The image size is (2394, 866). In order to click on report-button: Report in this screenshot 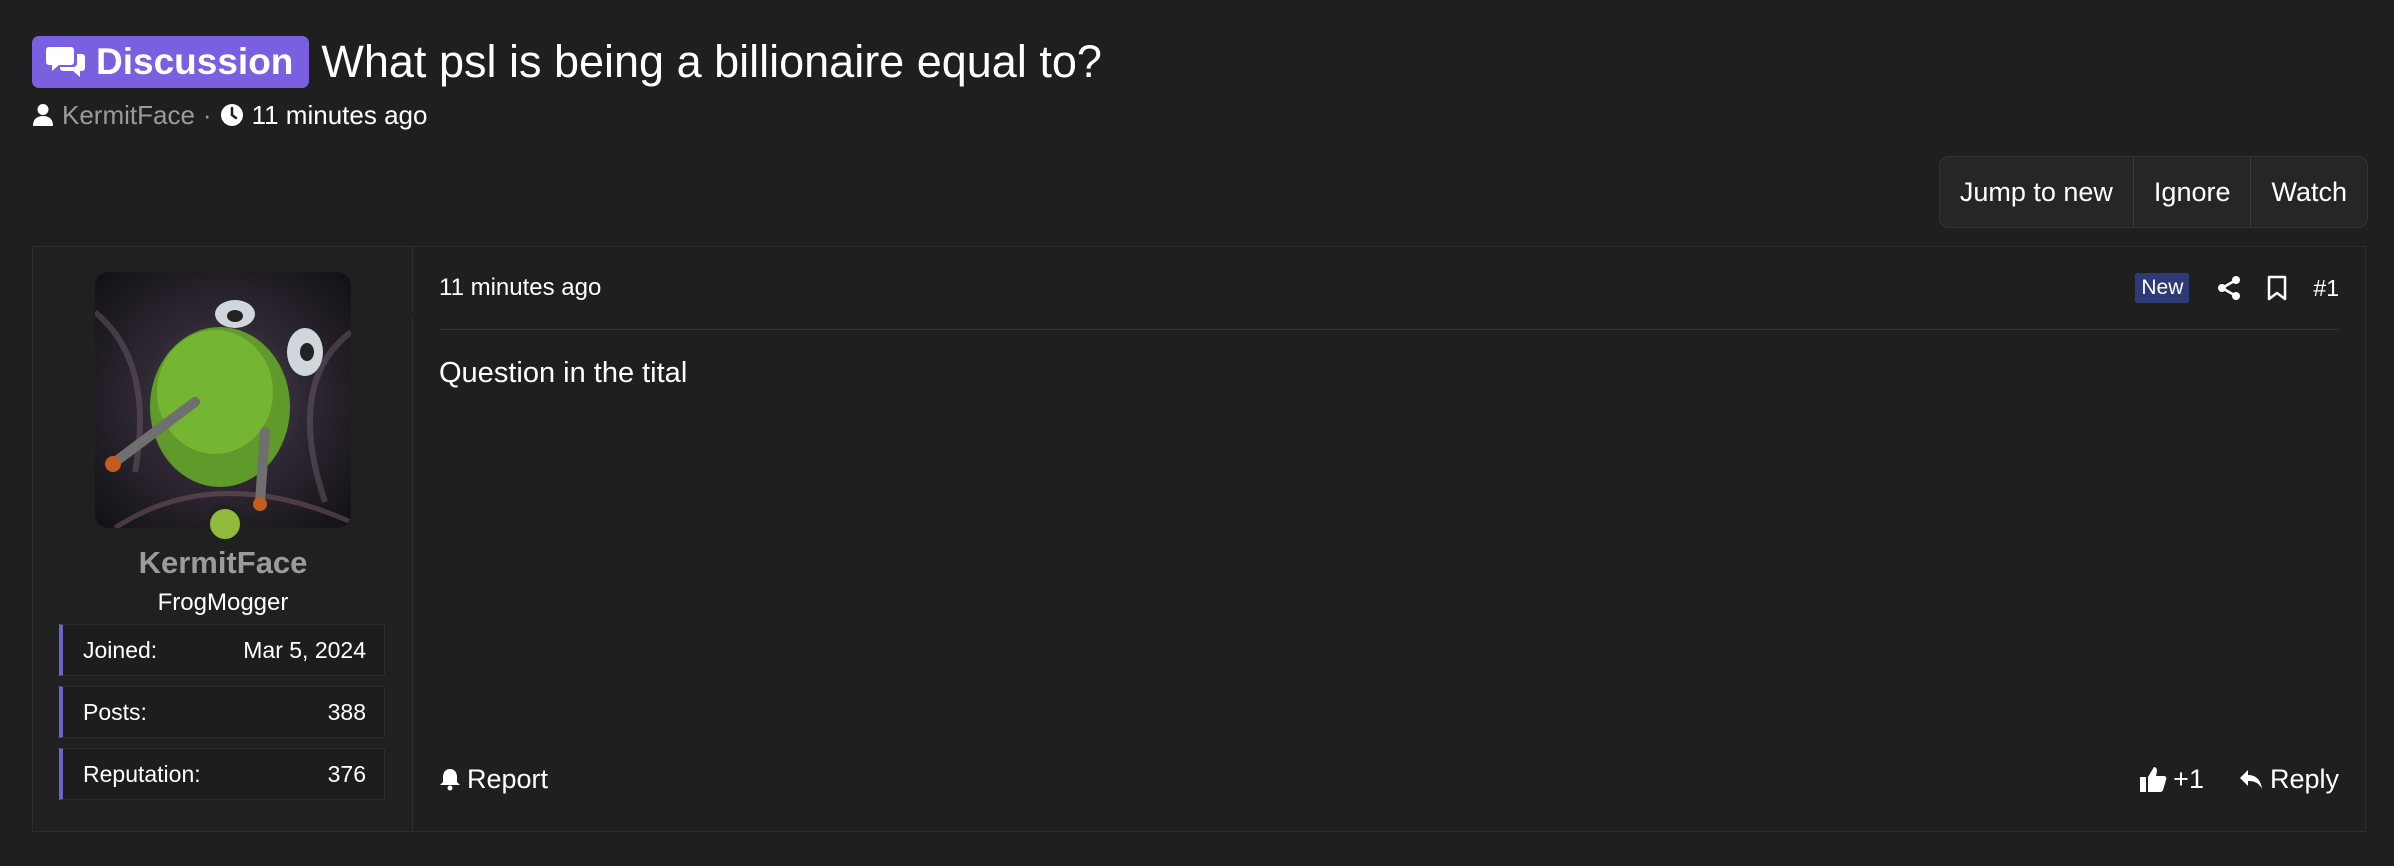, I will do `click(493, 779)`.